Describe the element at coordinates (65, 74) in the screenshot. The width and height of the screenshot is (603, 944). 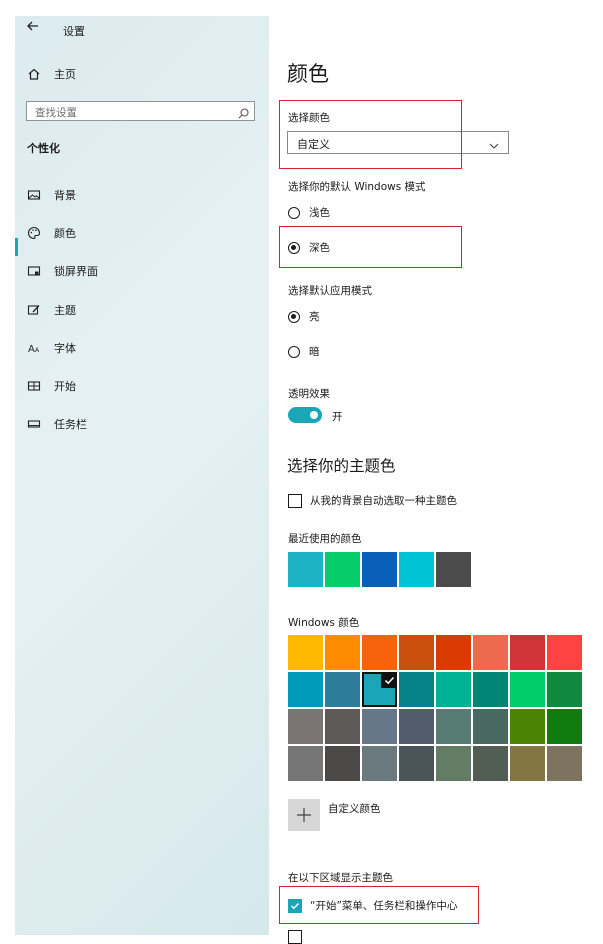
I see `home-label: 主页` at that location.